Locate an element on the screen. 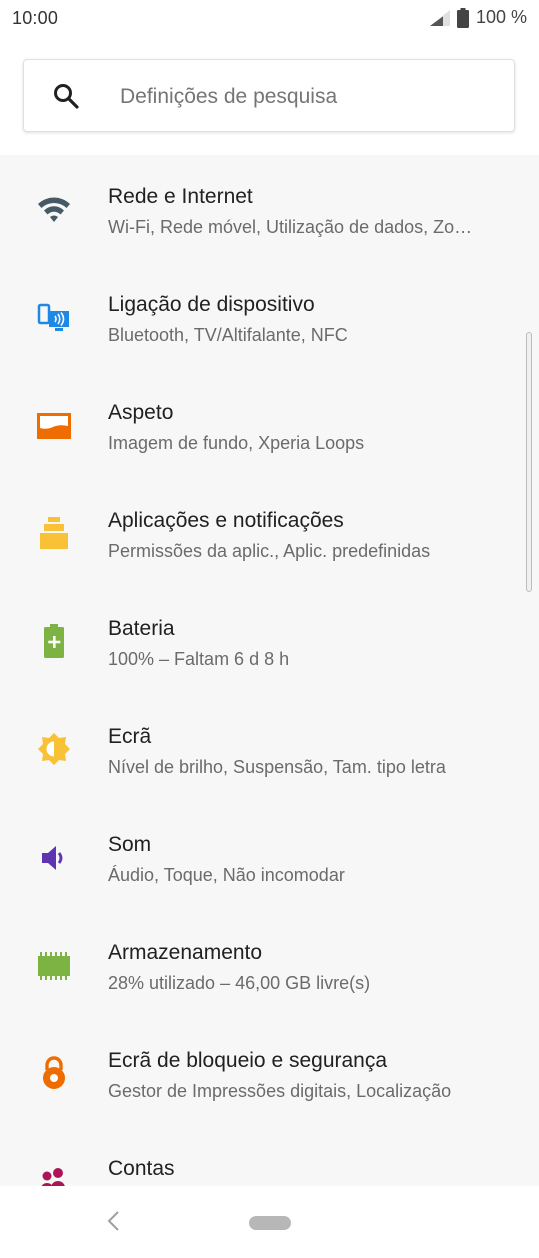 This screenshot has width=539, height=1258. search-area: Definições de pesquisa is located at coordinates (269, 96).